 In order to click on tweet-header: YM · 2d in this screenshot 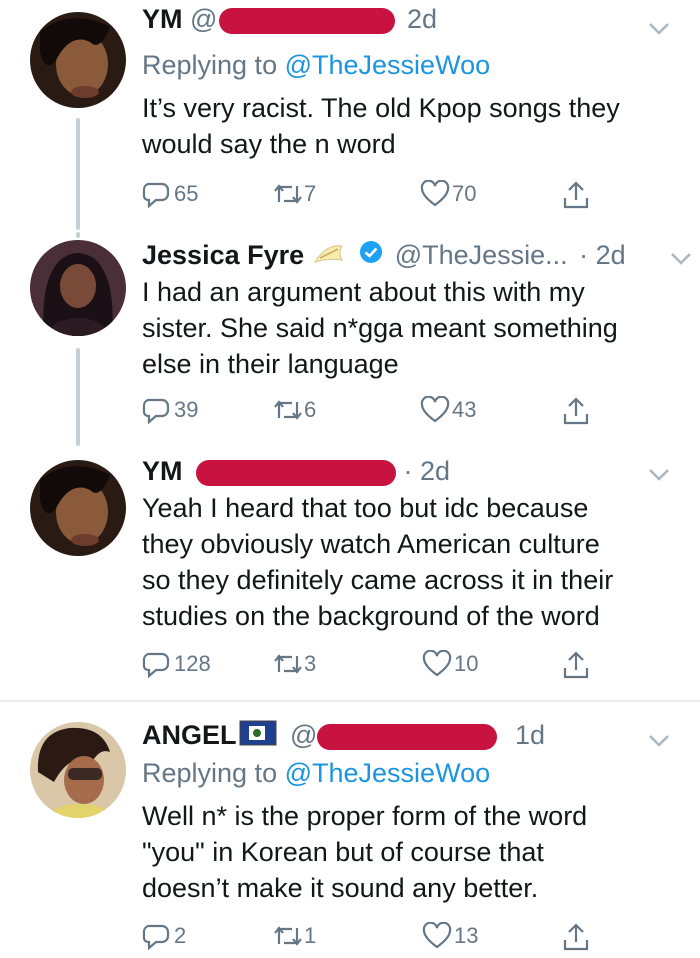, I will do `click(296, 471)`.